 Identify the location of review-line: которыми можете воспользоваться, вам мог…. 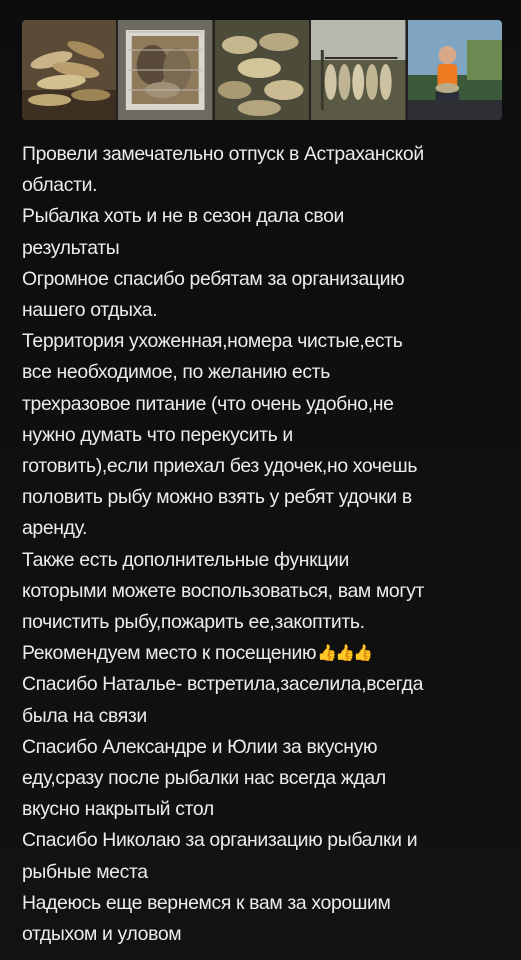
(223, 590).